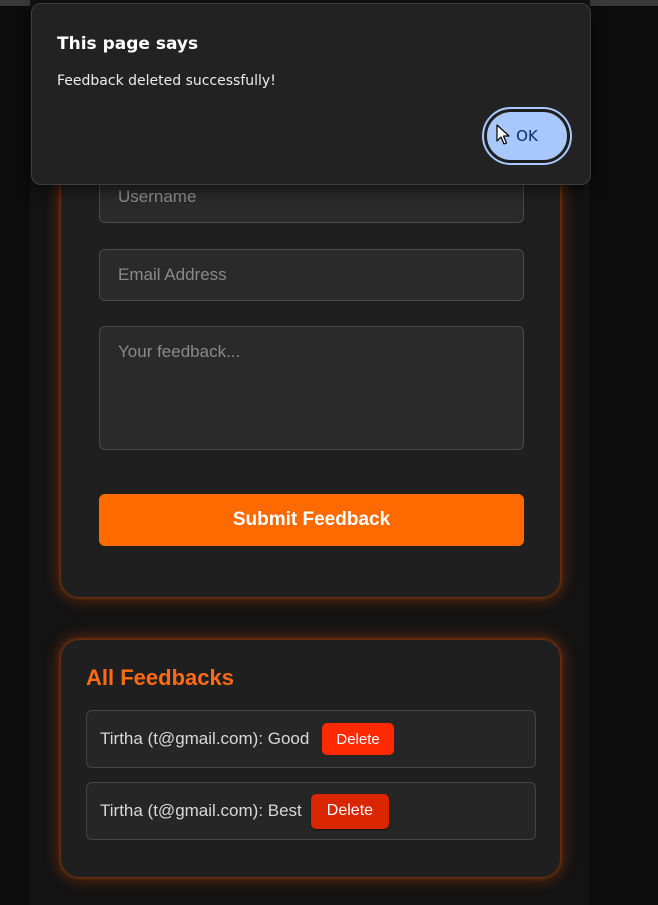  I want to click on feedback-item-text: Tirtha (t@gmail.com): Best, so click(201, 810).